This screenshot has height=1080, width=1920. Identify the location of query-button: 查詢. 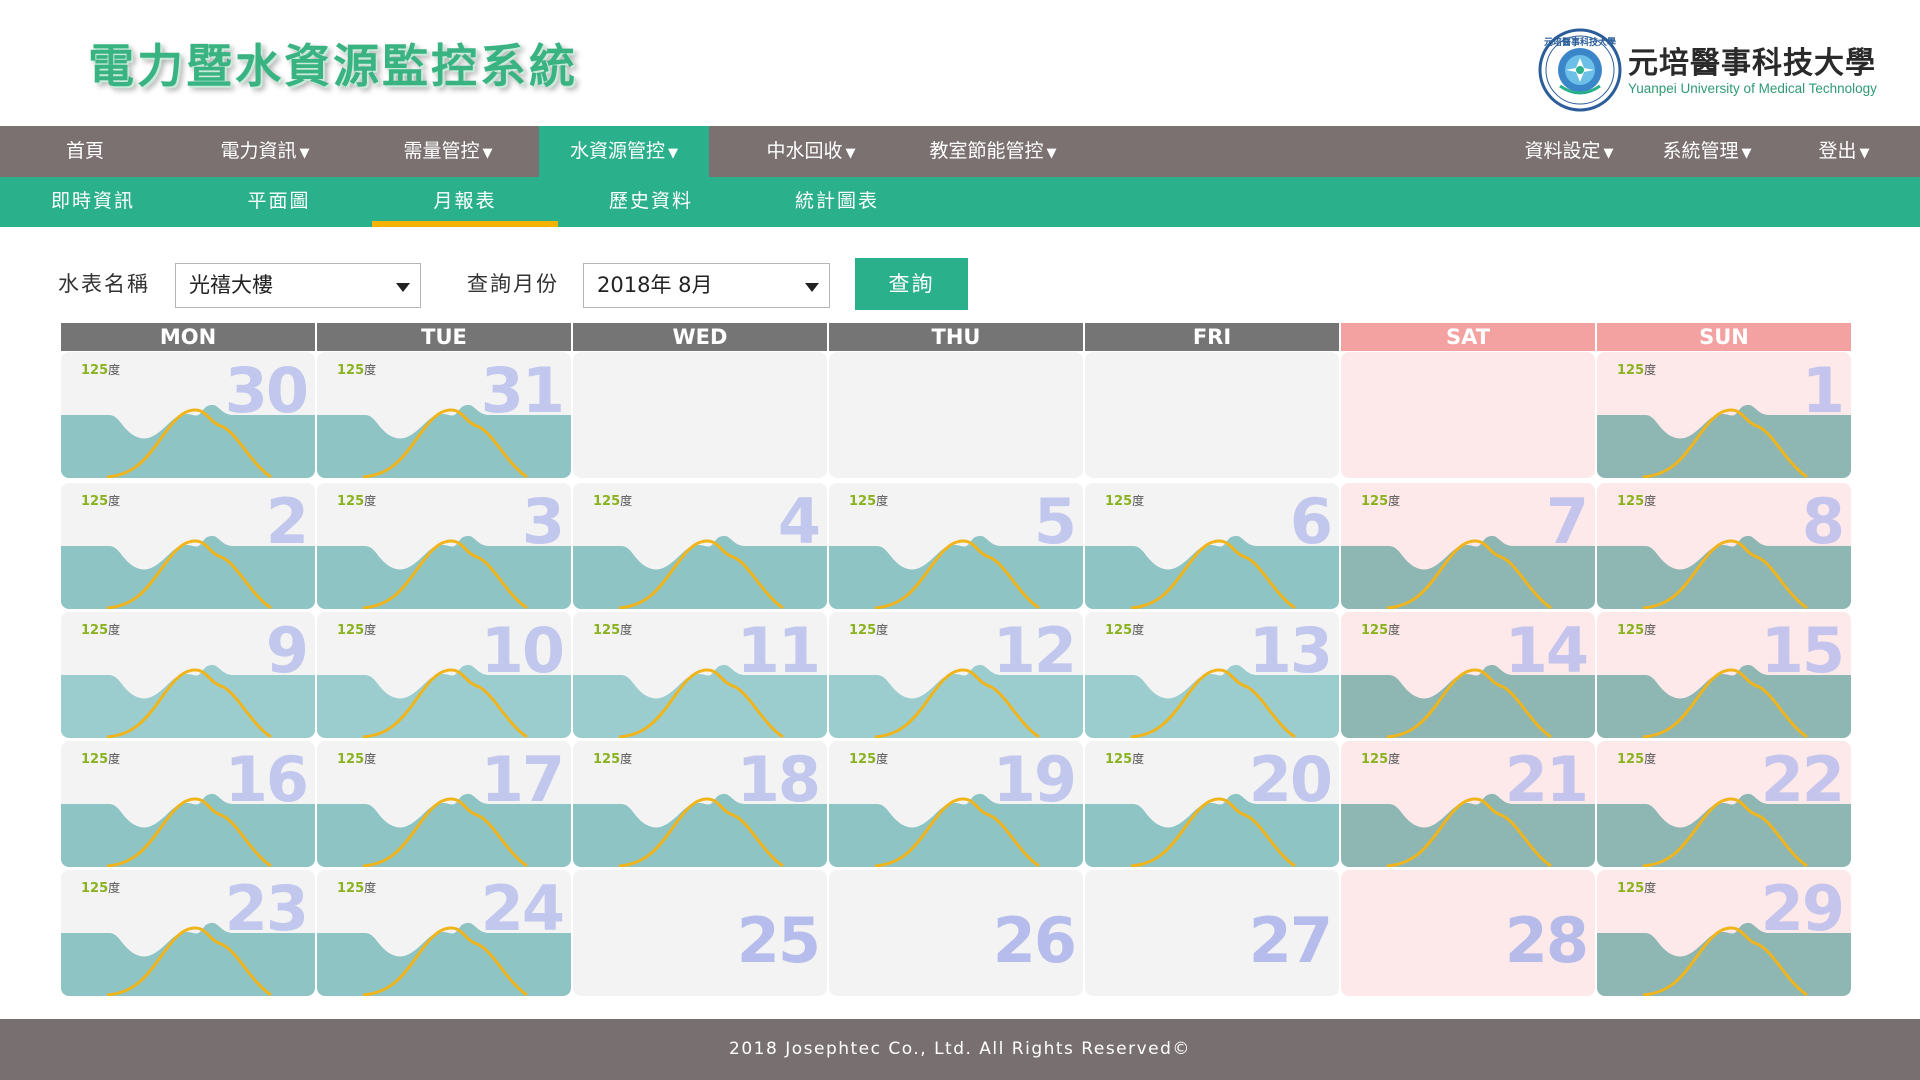
(911, 284).